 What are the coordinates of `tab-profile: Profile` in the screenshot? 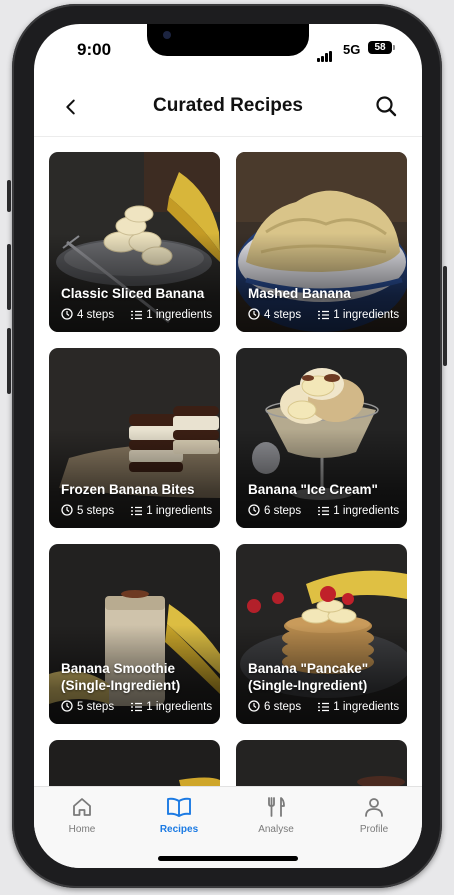 It's located at (374, 815).